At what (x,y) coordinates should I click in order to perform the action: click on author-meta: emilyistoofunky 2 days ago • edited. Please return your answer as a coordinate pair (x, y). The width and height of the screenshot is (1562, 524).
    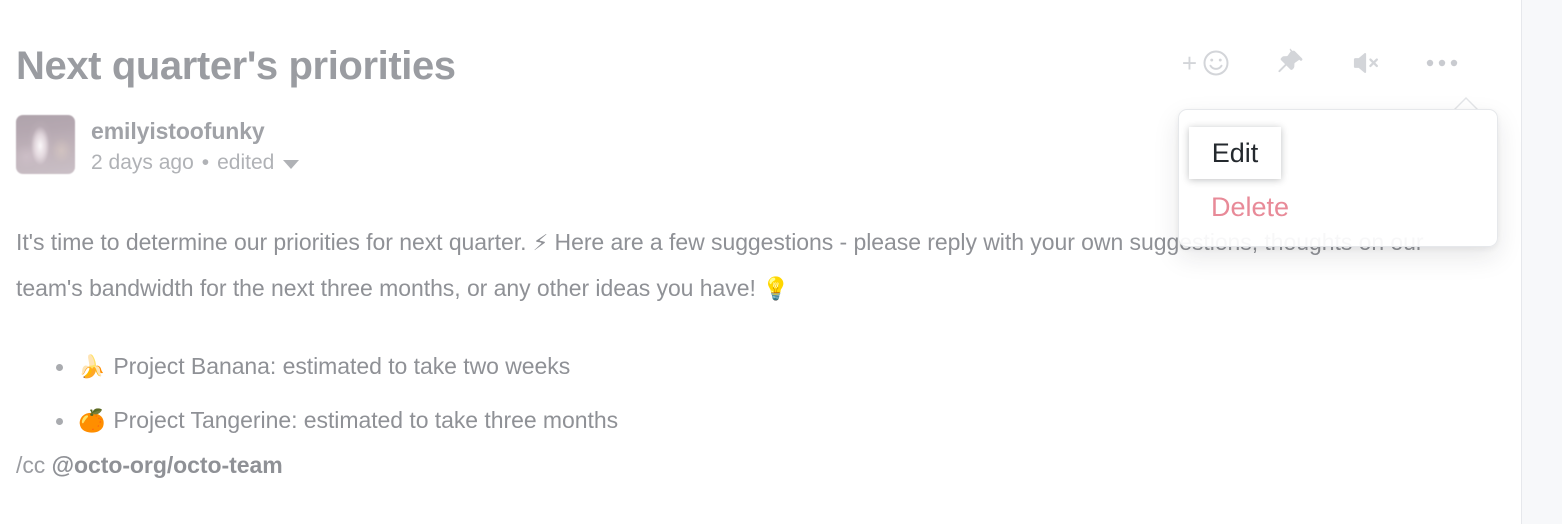
    Looking at the image, I should click on (195, 146).